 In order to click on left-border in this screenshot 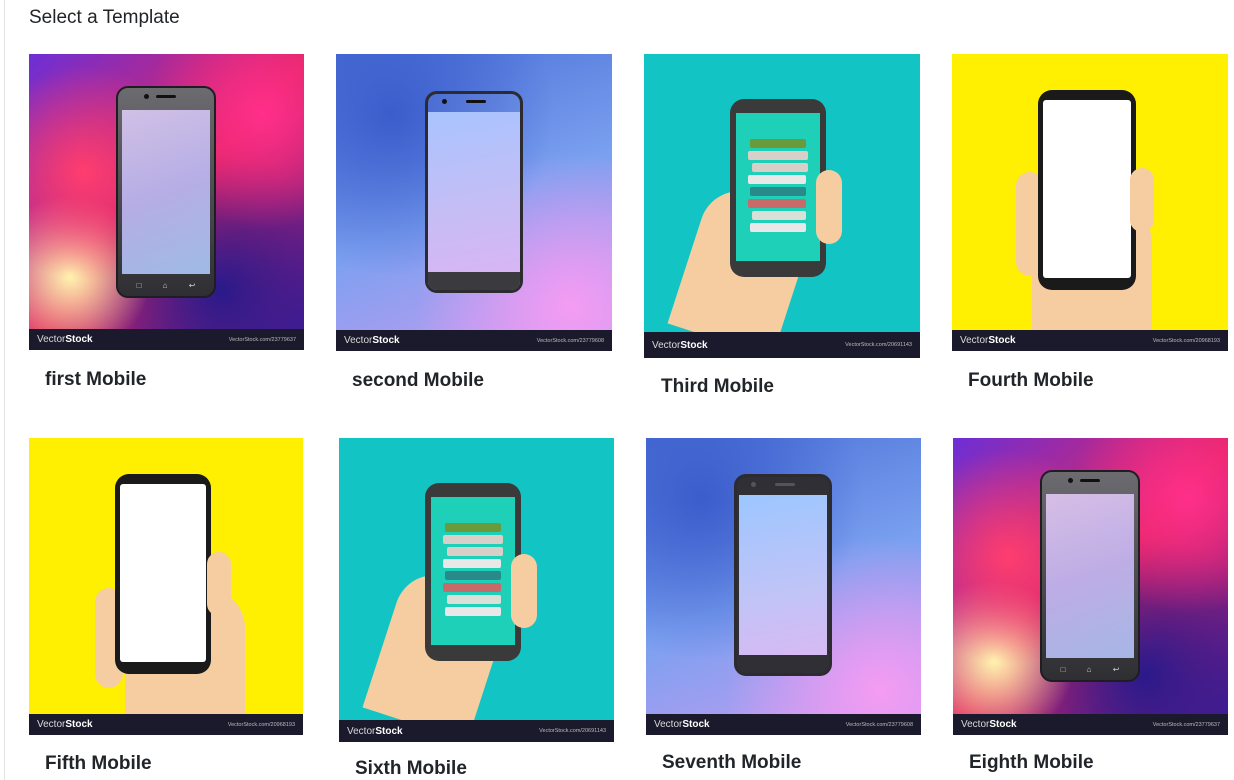, I will do `click(4, 390)`.